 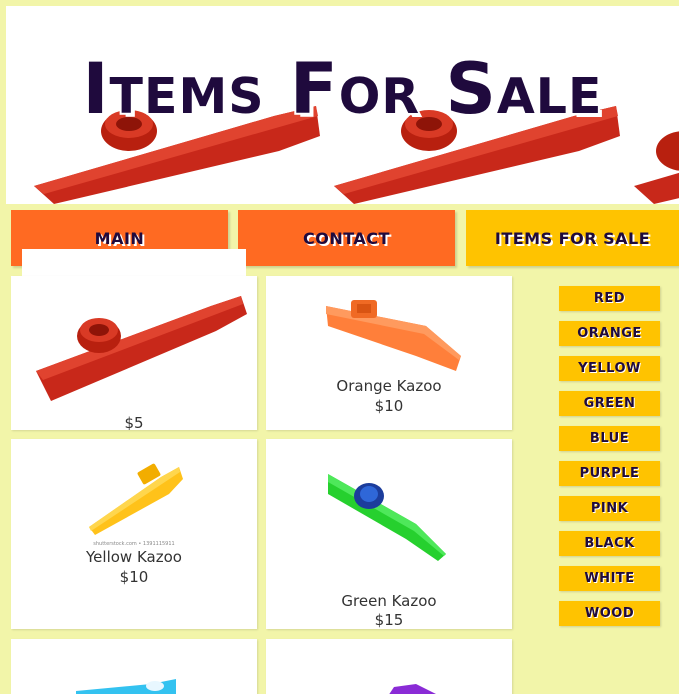 What do you see at coordinates (609, 508) in the screenshot?
I see `filter-pink: PINK` at bounding box center [609, 508].